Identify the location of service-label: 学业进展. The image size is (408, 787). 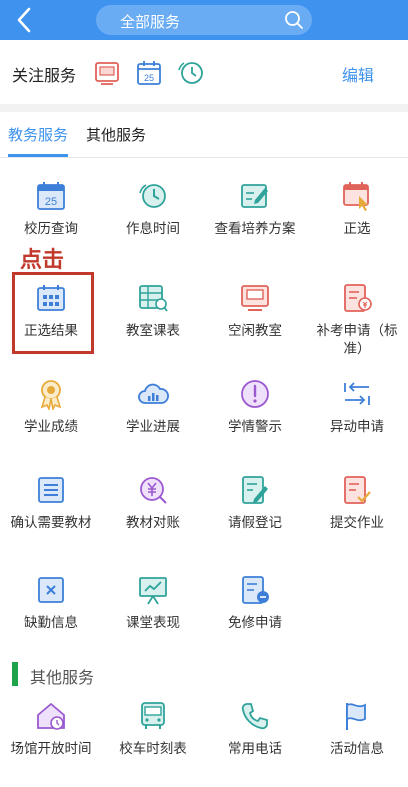
(153, 427).